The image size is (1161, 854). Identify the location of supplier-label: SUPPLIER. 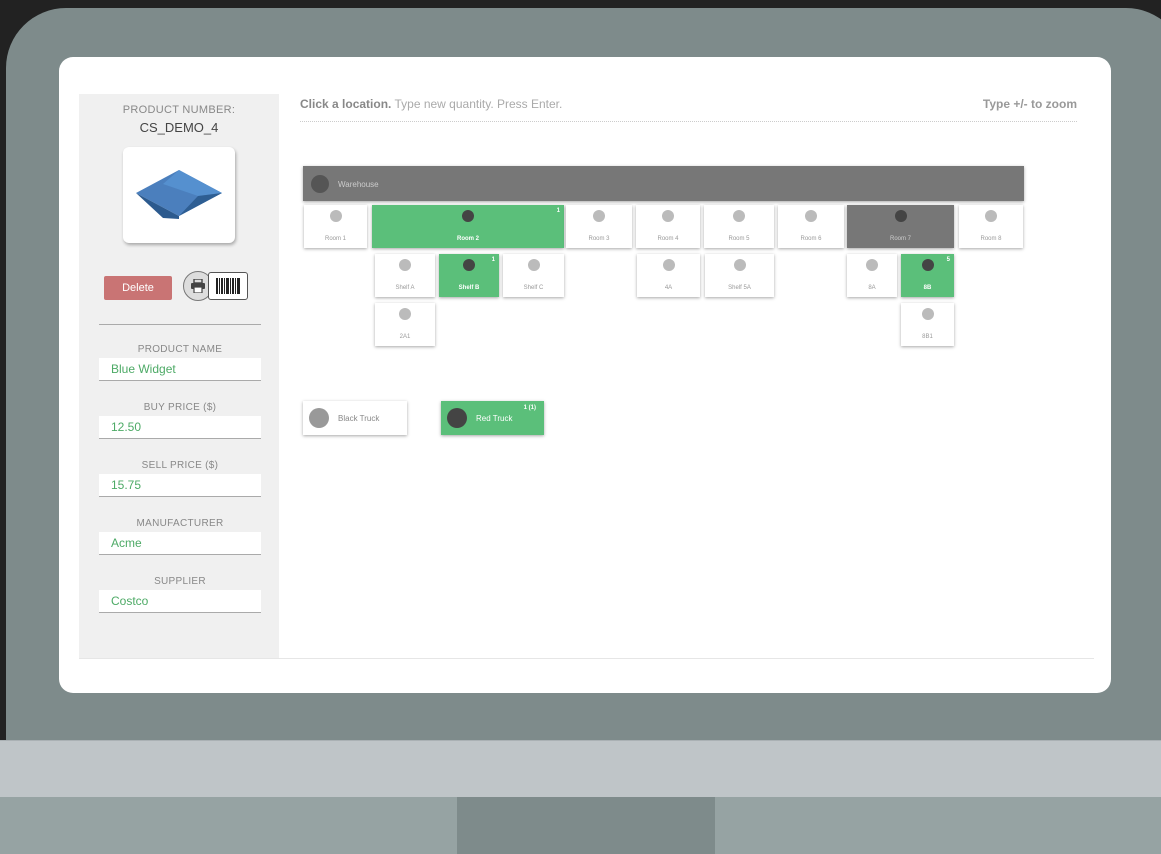
(180, 581).